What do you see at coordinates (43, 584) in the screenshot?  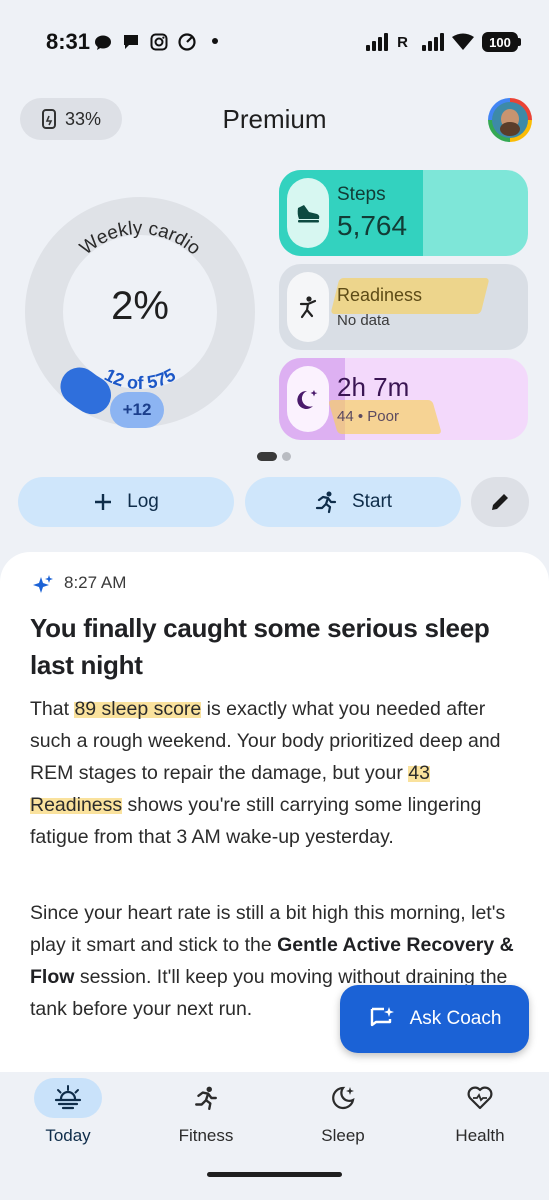 I see `sparkle-icon` at bounding box center [43, 584].